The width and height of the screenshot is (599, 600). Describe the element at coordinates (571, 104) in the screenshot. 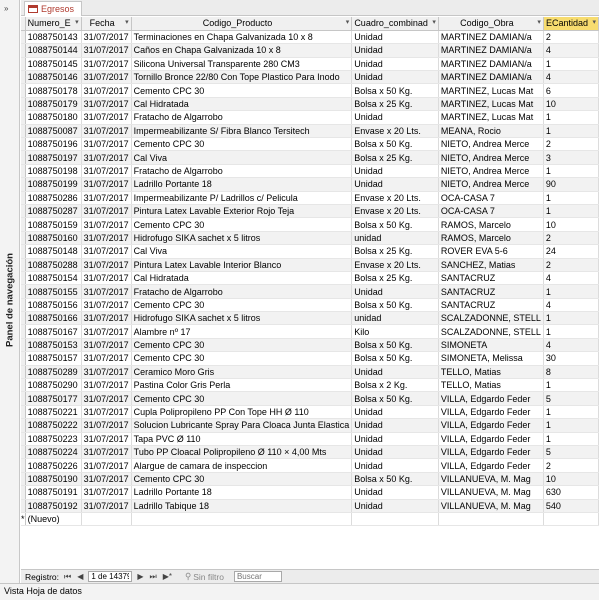

I see `table-cell: 10` at that location.